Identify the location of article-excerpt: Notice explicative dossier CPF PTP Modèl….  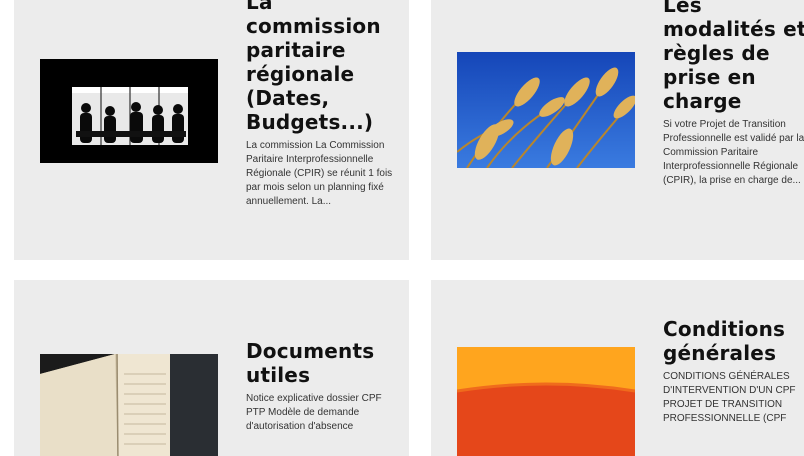
(314, 412).